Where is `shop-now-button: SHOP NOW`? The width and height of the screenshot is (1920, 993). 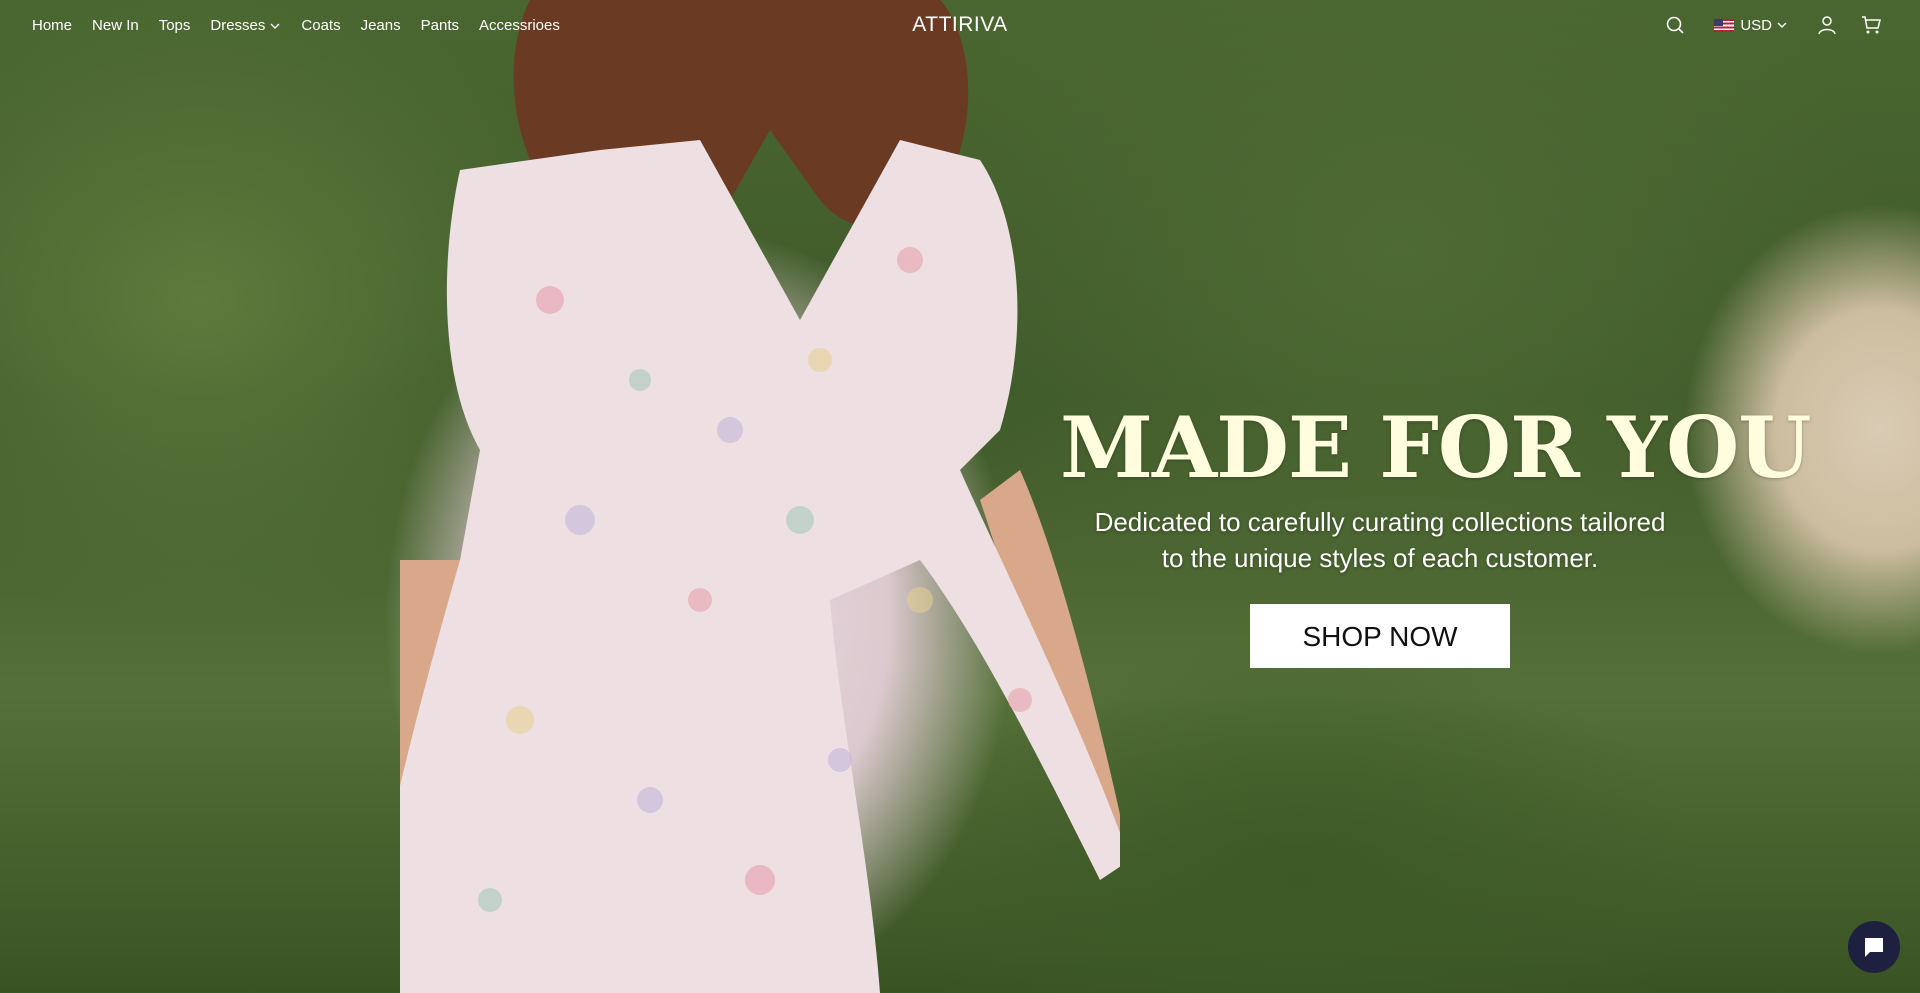 shop-now-button: SHOP NOW is located at coordinates (1380, 636).